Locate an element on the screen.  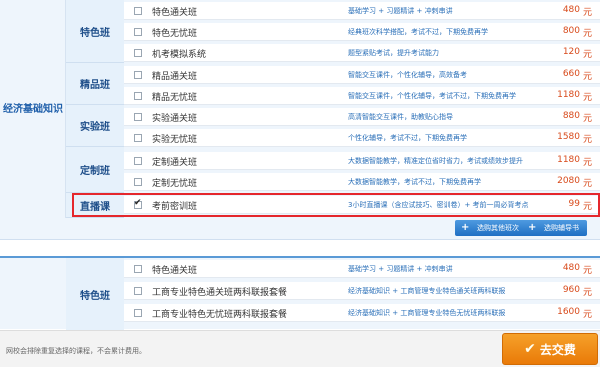
course-row: 实验无忧班 个性化辅导，考试不过，下期免费再学 1580 元 is located at coordinates (362, 138).